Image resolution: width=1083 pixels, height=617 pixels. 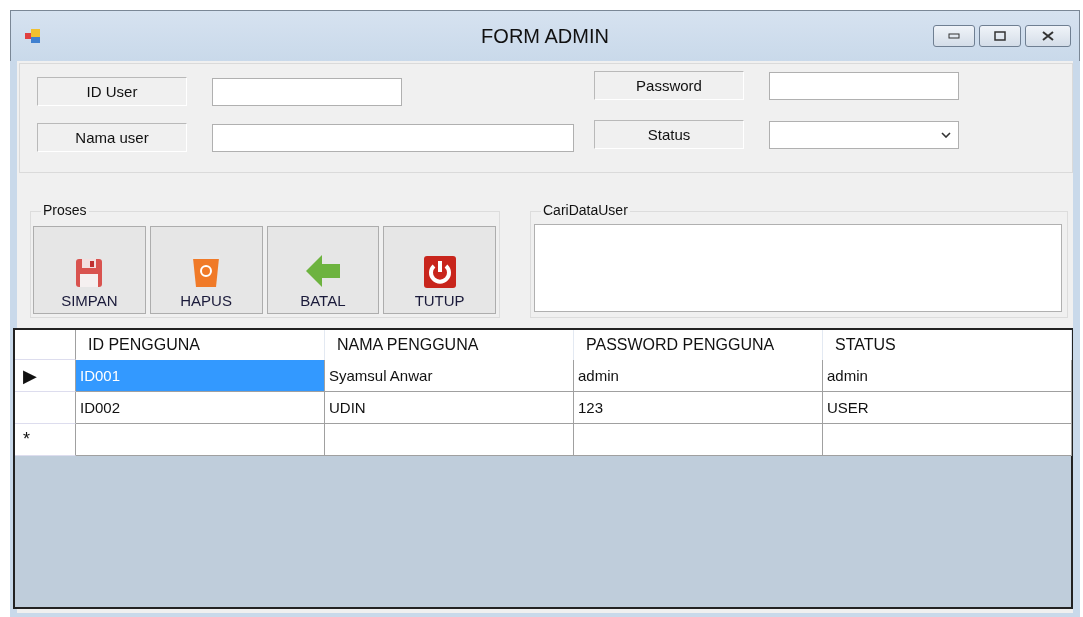 What do you see at coordinates (33, 36) in the screenshot?
I see `app-icon` at bounding box center [33, 36].